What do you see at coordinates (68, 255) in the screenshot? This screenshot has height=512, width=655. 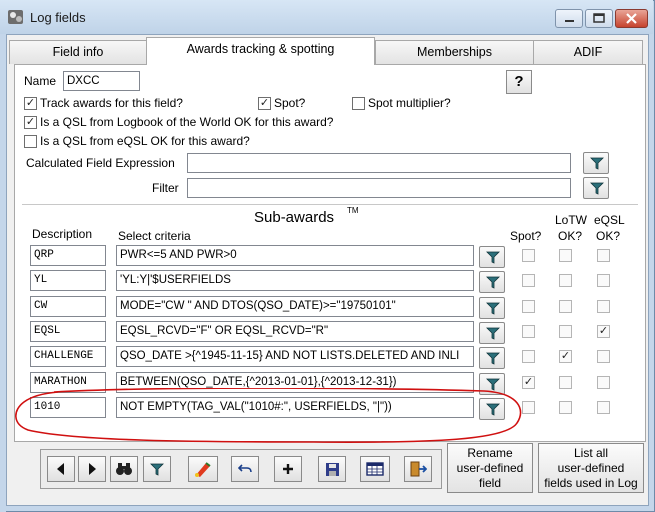 I see `subaward-description-field: QRP` at bounding box center [68, 255].